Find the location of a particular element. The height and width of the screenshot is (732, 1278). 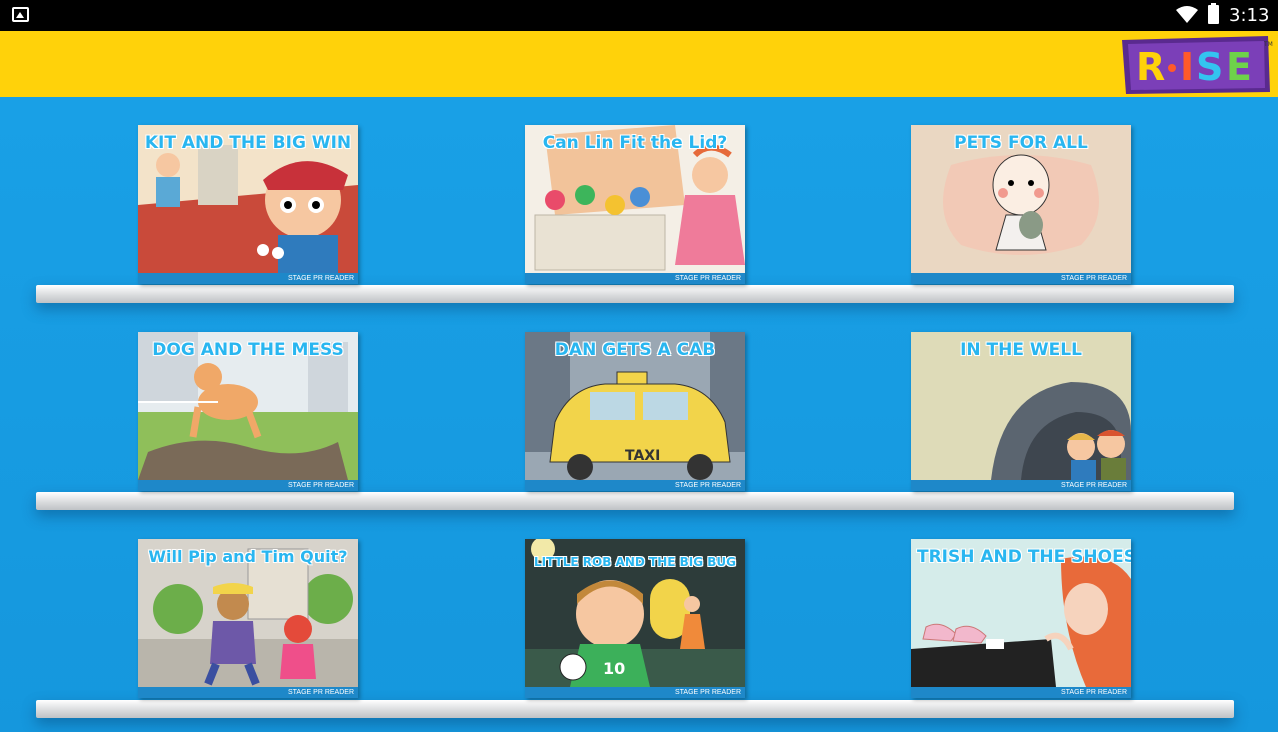

book-title: TRISH AND THE SHOES is located at coordinates (1024, 557).